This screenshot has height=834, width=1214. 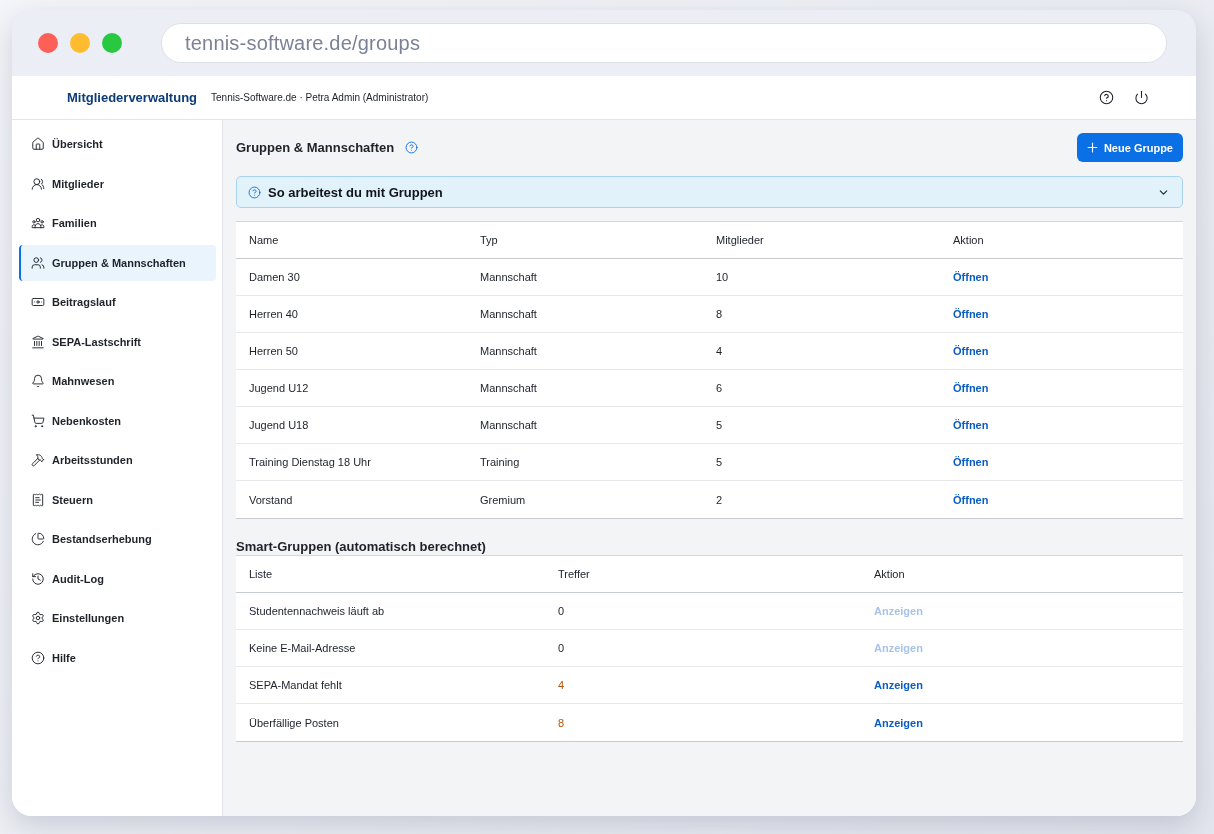 I want to click on sidebar-item: Übersicht, so click(x=117, y=144).